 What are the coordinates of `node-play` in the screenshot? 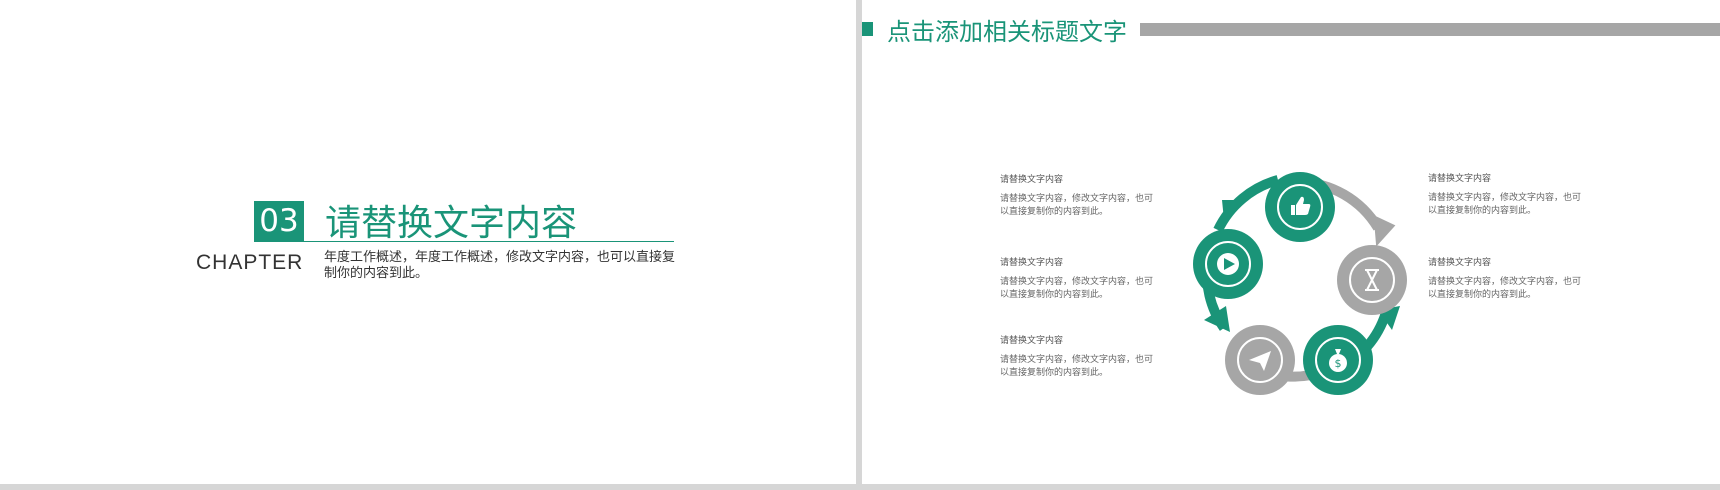 It's located at (1228, 264).